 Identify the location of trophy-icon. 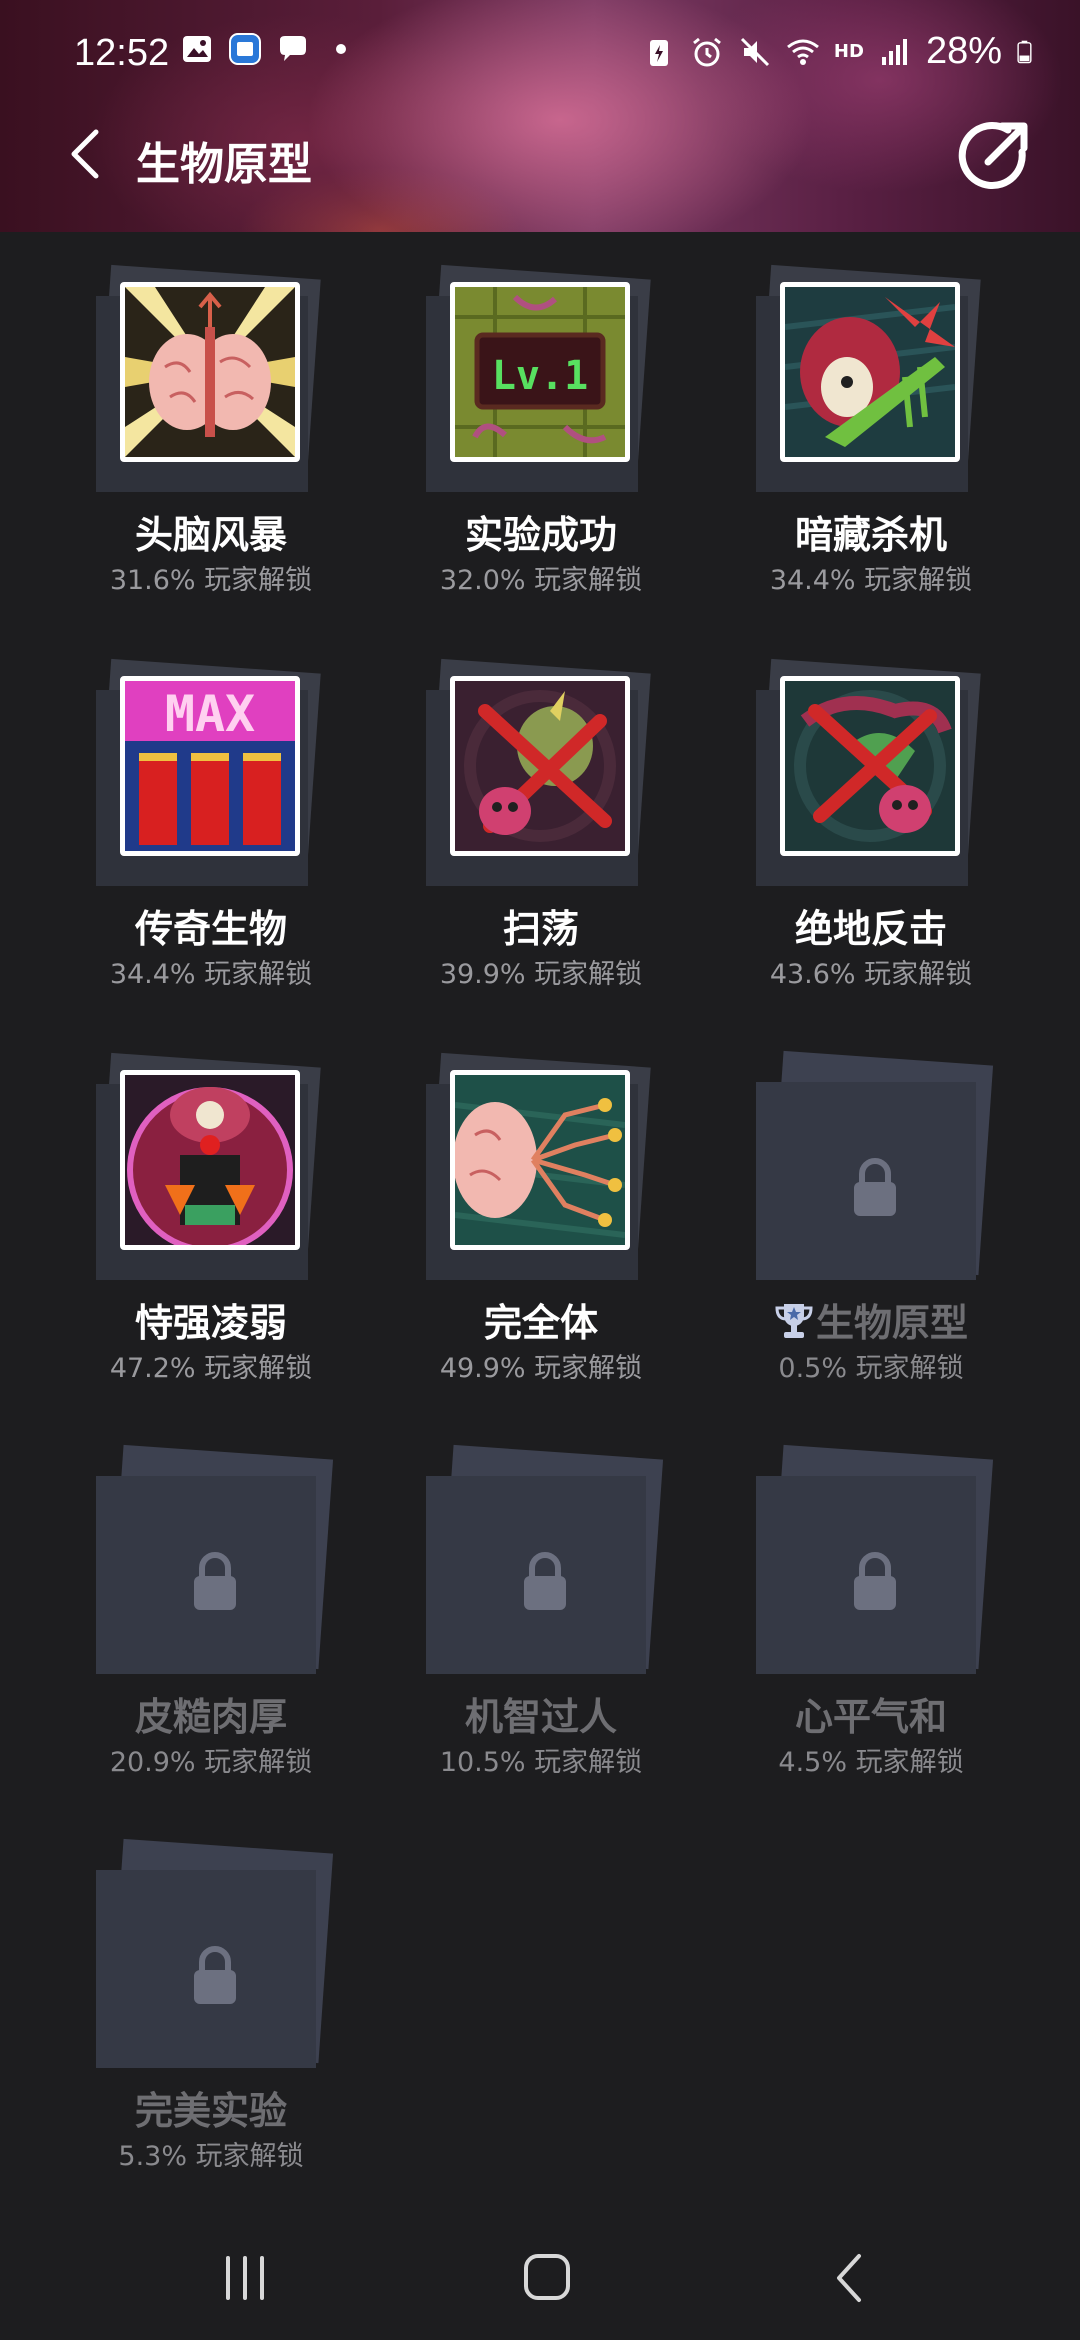
(794, 1321).